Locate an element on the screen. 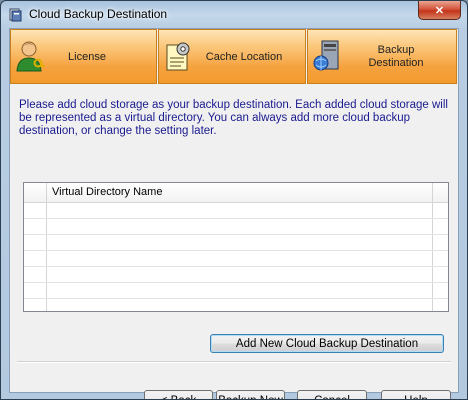 This screenshot has width=468, height=400. help-button: Help is located at coordinates (416, 394).